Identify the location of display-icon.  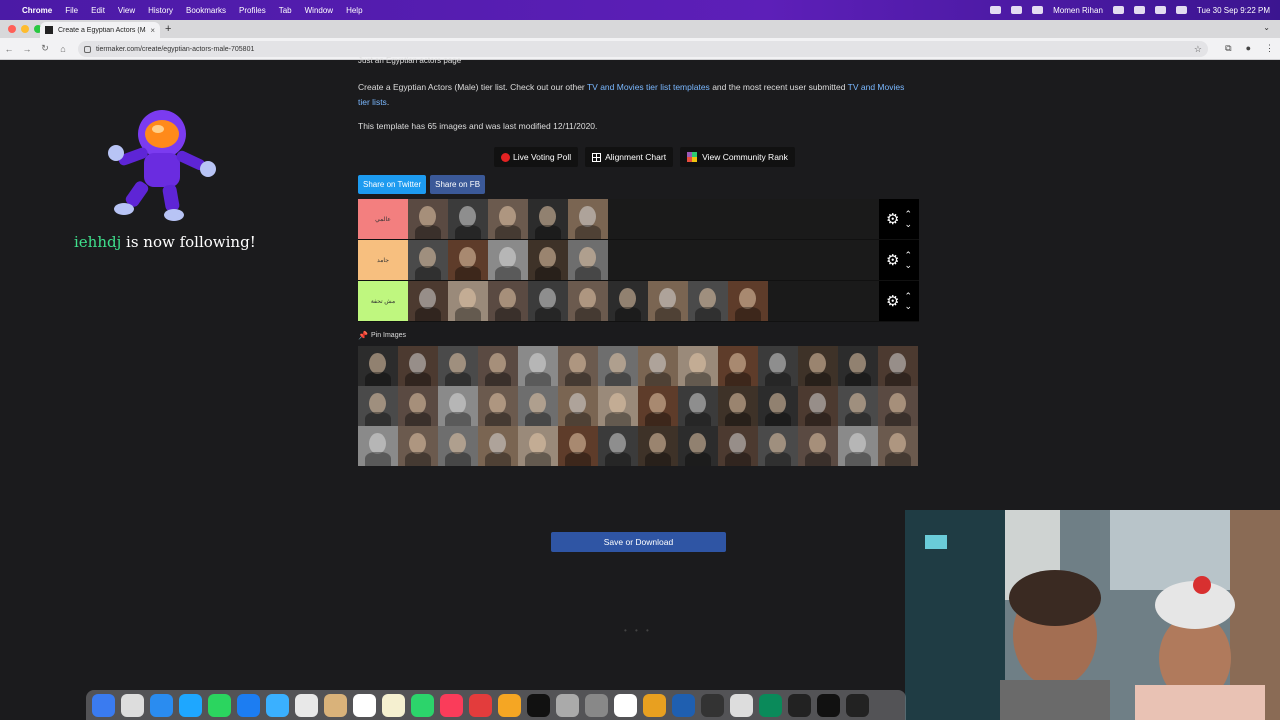
(1017, 10).